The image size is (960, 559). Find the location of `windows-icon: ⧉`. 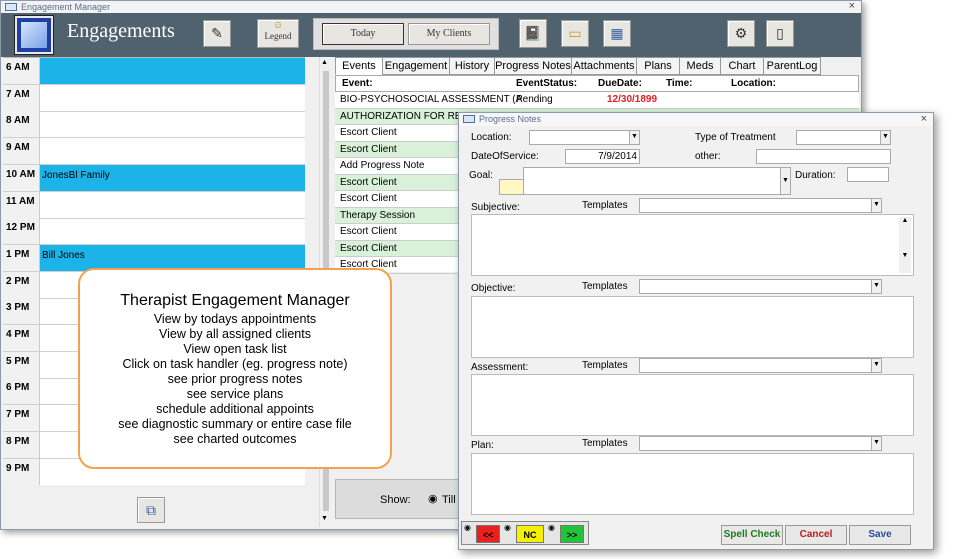

windows-icon: ⧉ is located at coordinates (151, 509).